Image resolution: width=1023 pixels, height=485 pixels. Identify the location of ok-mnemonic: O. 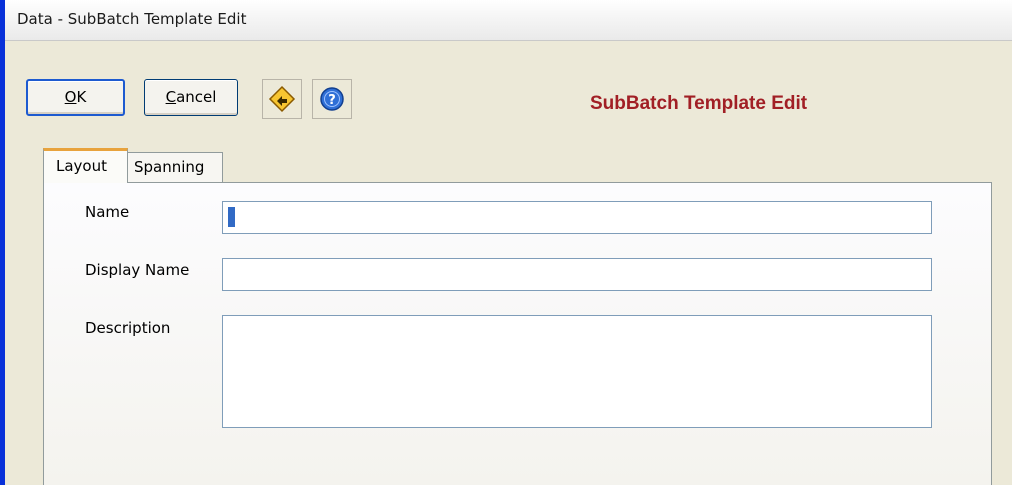
(70, 97).